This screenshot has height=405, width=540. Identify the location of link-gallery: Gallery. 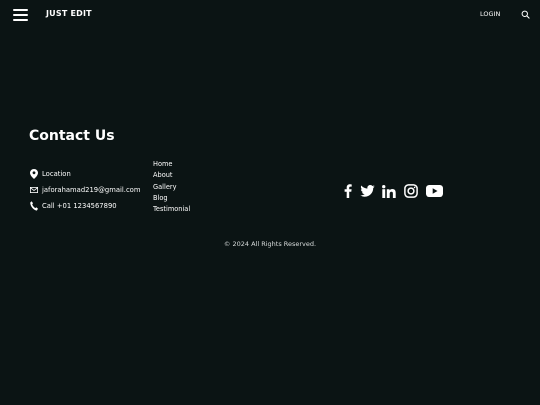
(171, 187).